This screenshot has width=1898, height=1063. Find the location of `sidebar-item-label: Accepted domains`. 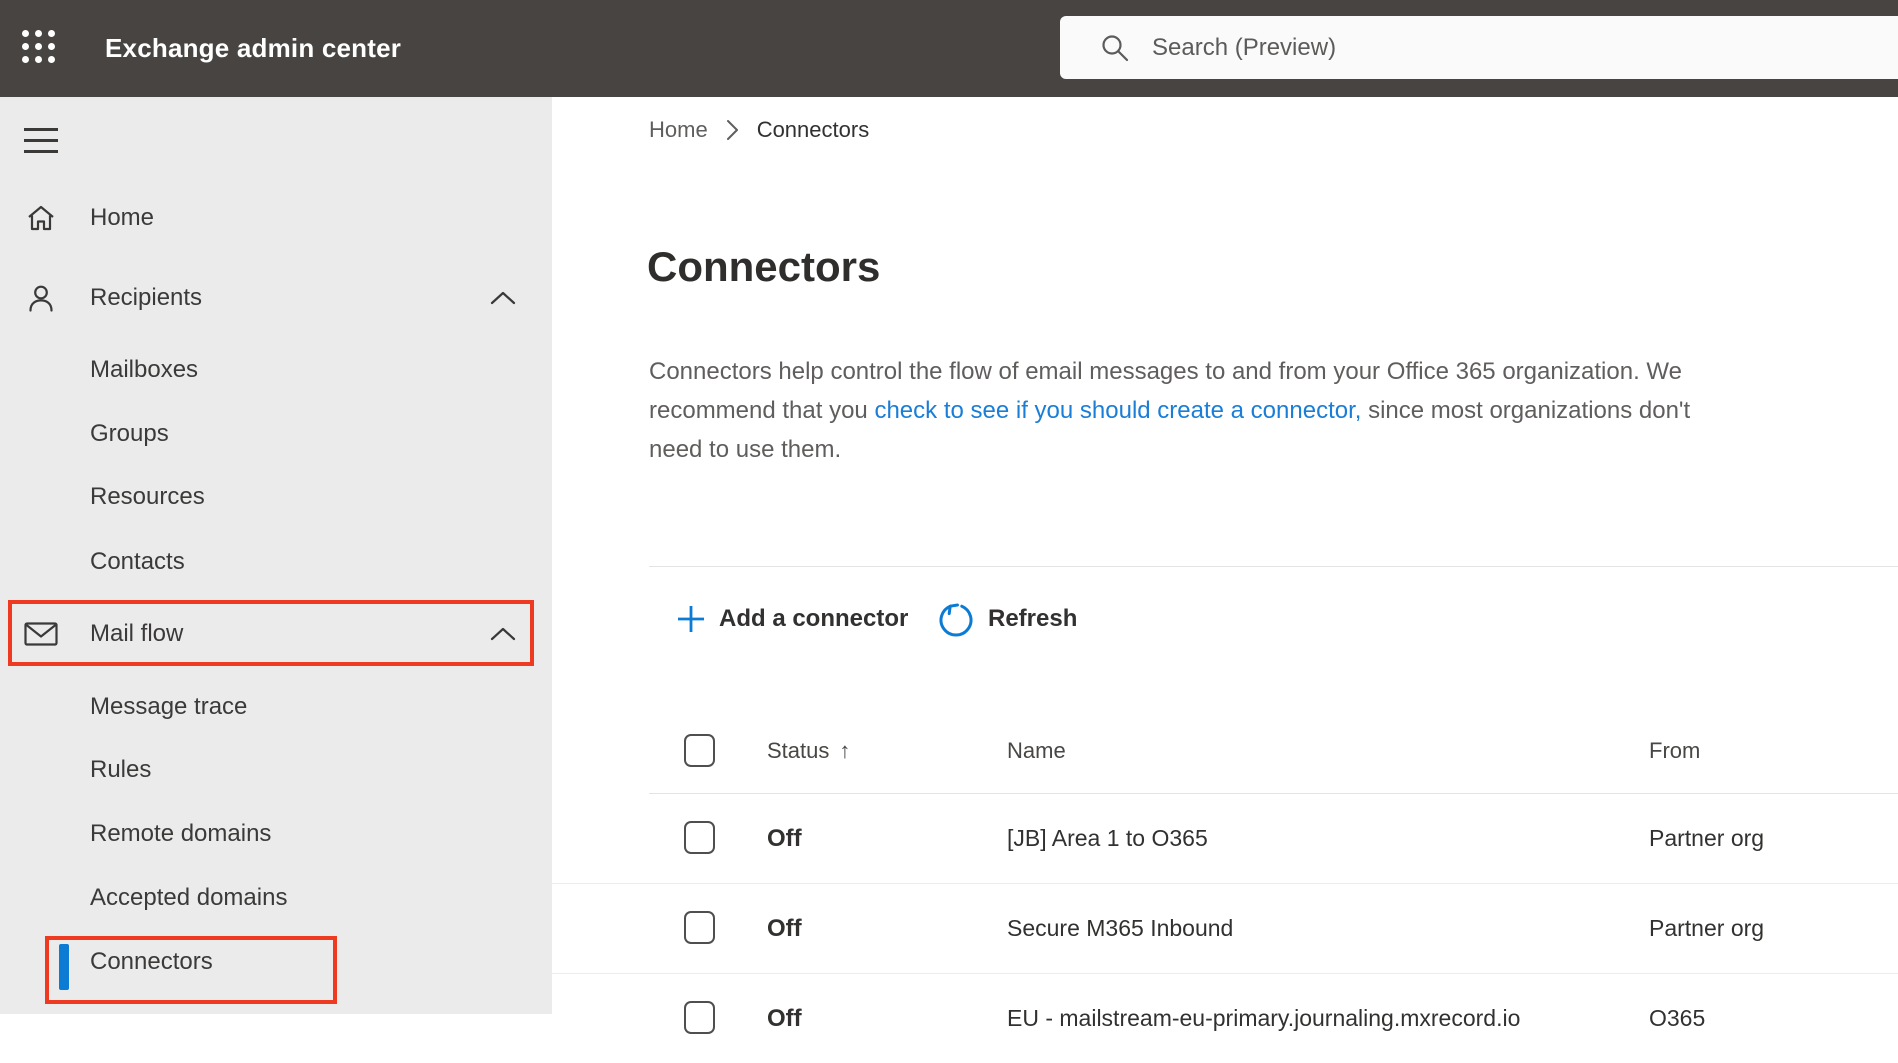

sidebar-item-label: Accepted domains is located at coordinates (189, 897).